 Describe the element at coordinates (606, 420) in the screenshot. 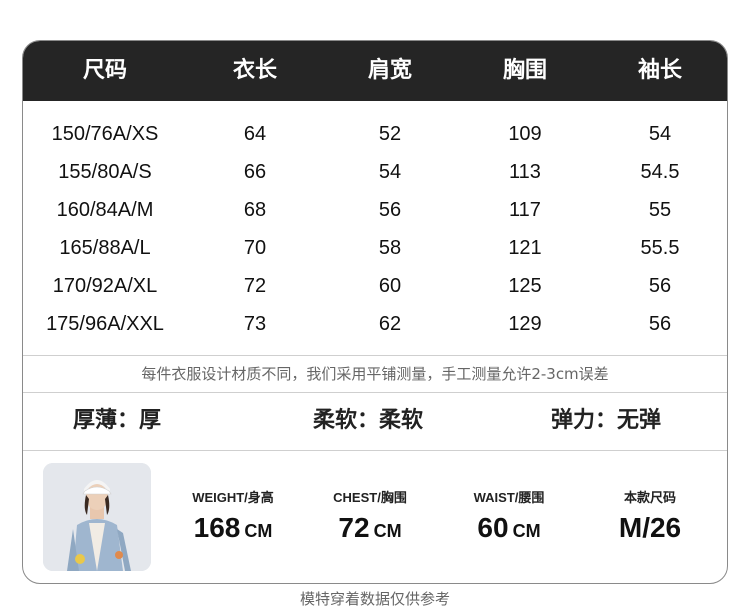

I see `property-elasticity: 弹力：无弹` at that location.